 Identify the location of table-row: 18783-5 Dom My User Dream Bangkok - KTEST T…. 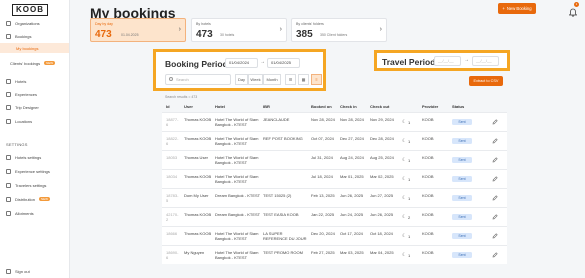
(334, 197).